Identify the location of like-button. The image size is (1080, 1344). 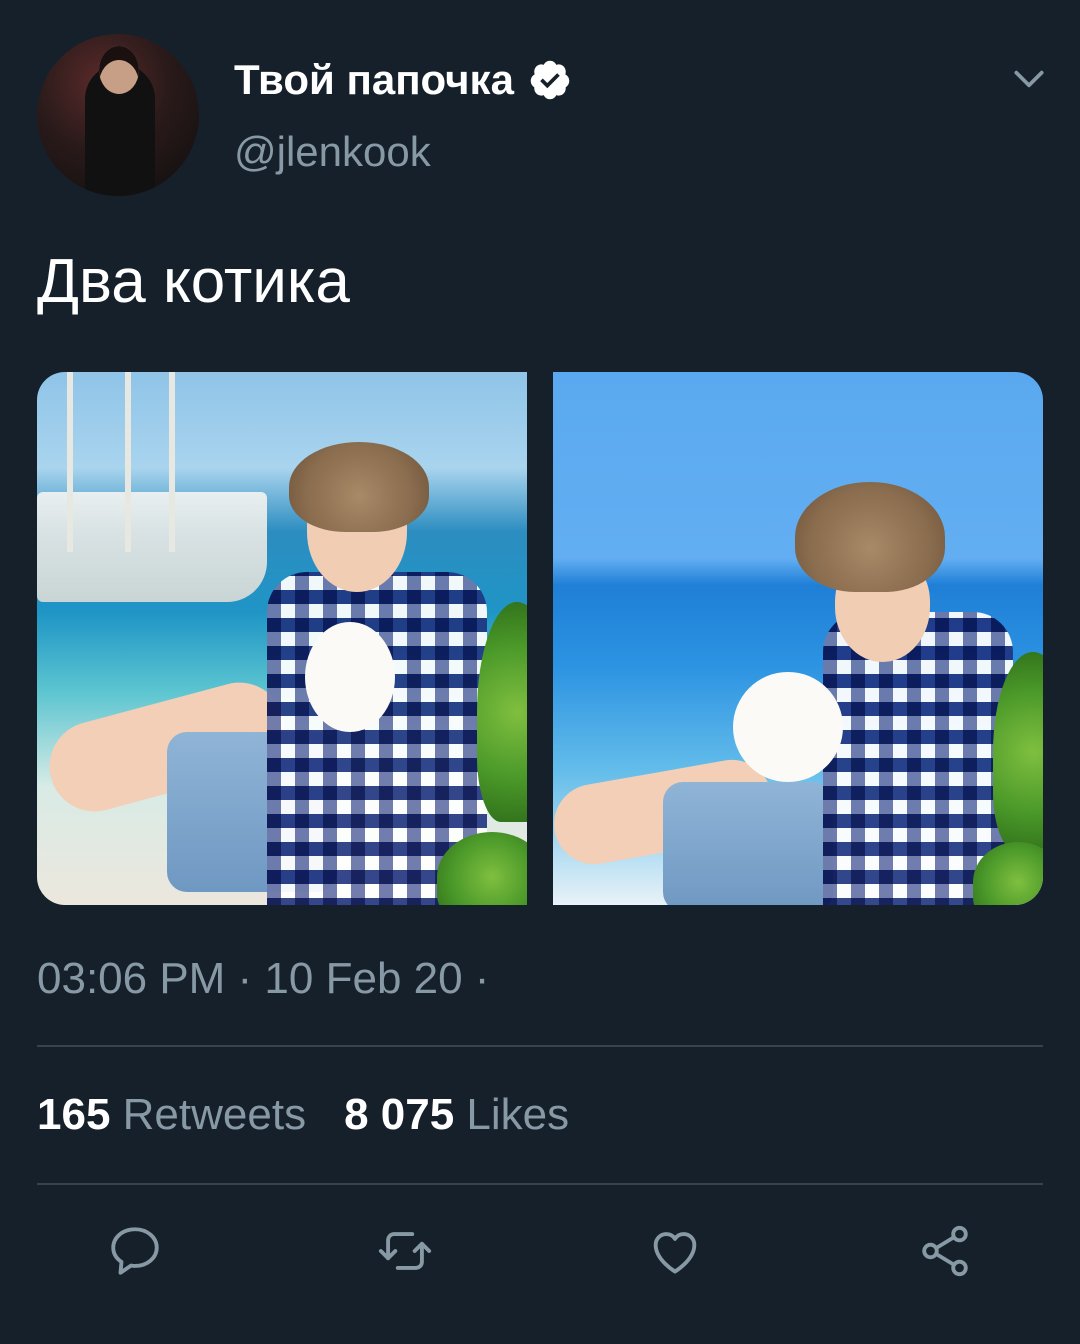
(675, 1251).